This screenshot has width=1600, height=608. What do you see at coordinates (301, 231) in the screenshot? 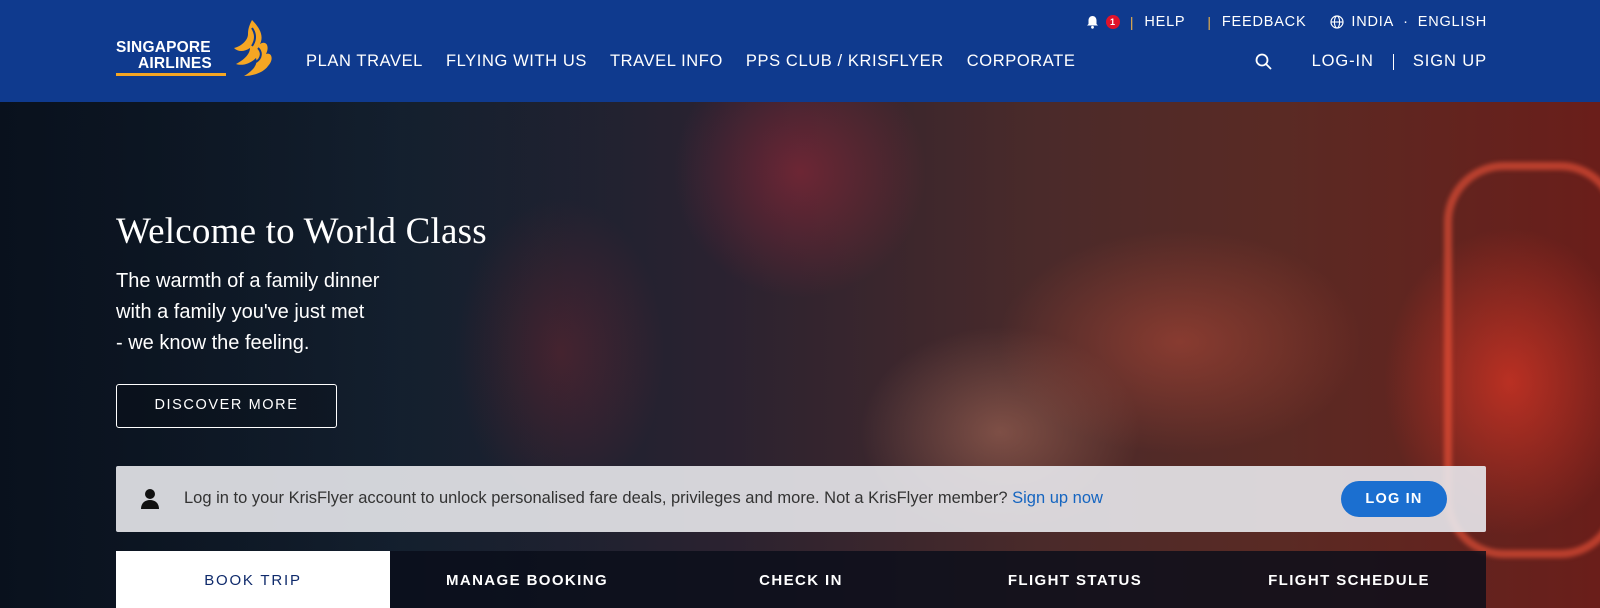
I see `hero-title: Welcome to World Class` at bounding box center [301, 231].